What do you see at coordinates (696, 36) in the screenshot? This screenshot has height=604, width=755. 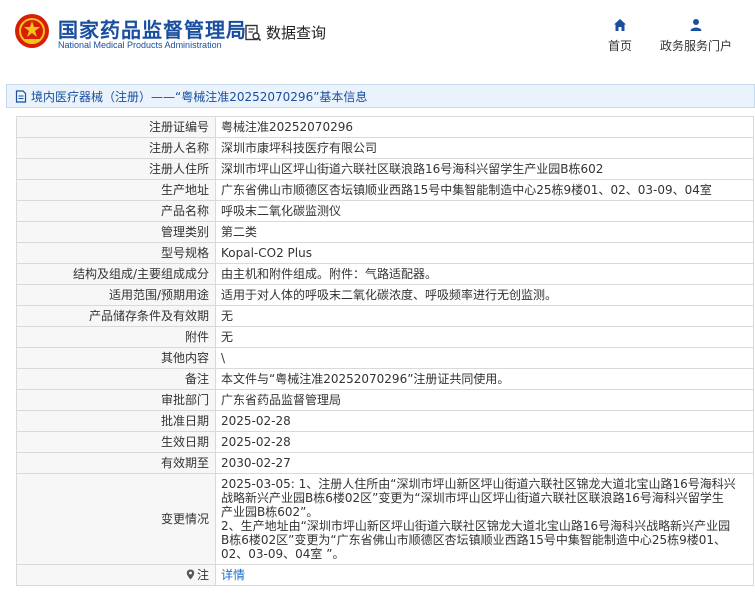 I see `nav-gov-services: 政务服务门户` at bounding box center [696, 36].